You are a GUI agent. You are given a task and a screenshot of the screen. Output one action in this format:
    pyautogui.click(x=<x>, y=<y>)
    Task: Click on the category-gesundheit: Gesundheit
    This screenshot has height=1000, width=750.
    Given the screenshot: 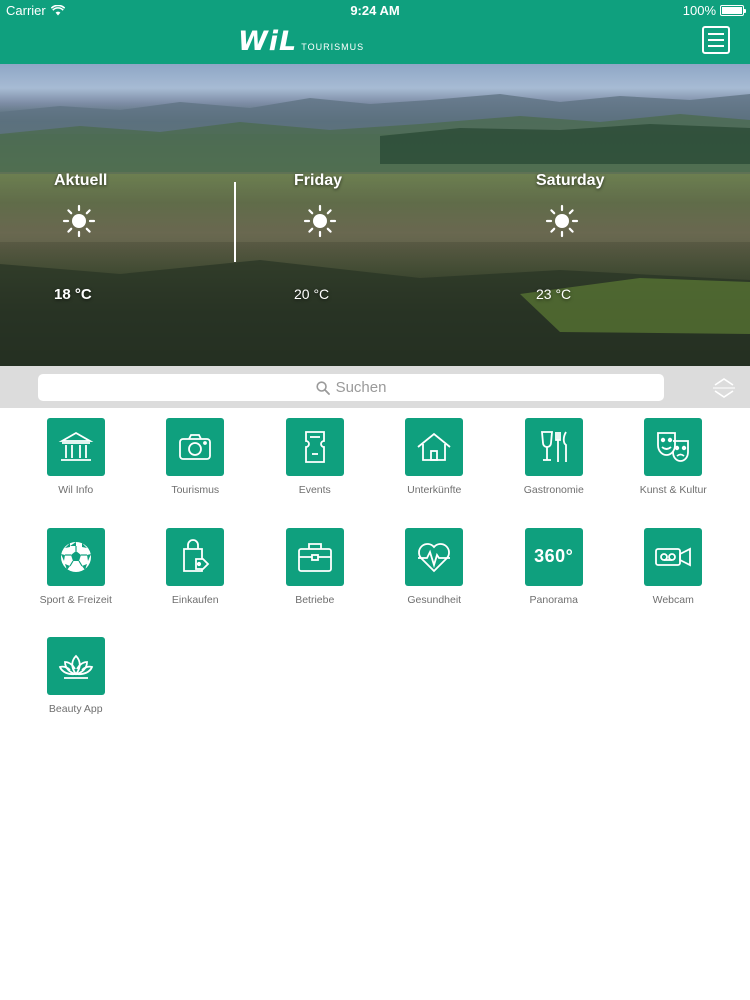 What is the action you would take?
    pyautogui.click(x=435, y=582)
    